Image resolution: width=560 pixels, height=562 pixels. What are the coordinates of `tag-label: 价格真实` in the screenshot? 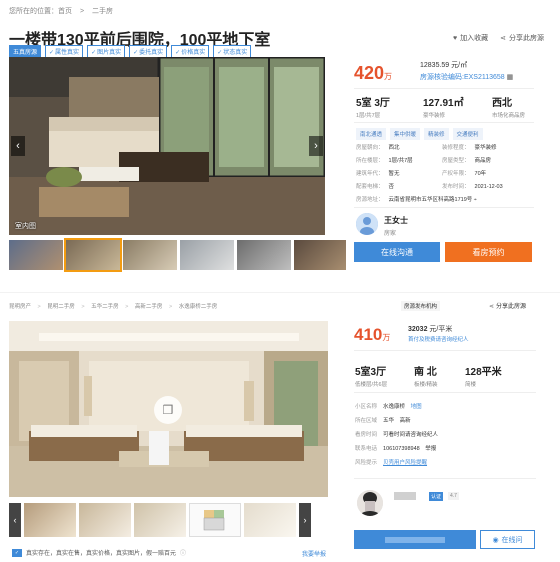 It's located at (193, 53).